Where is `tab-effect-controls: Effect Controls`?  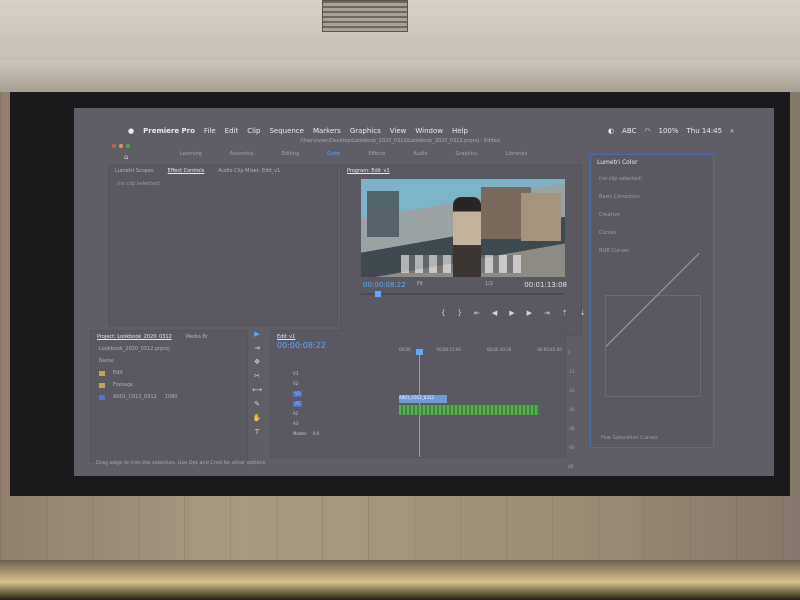 tab-effect-controls: Effect Controls is located at coordinates (186, 171).